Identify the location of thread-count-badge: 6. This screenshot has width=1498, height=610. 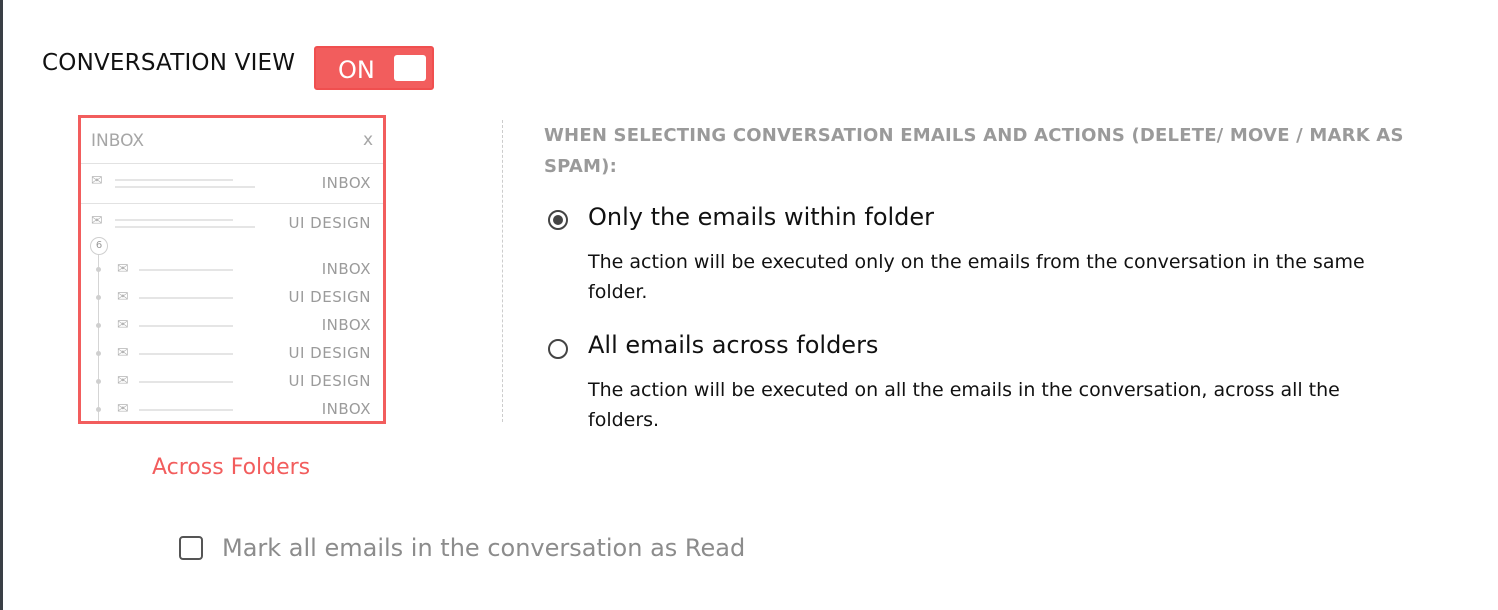
(99, 246).